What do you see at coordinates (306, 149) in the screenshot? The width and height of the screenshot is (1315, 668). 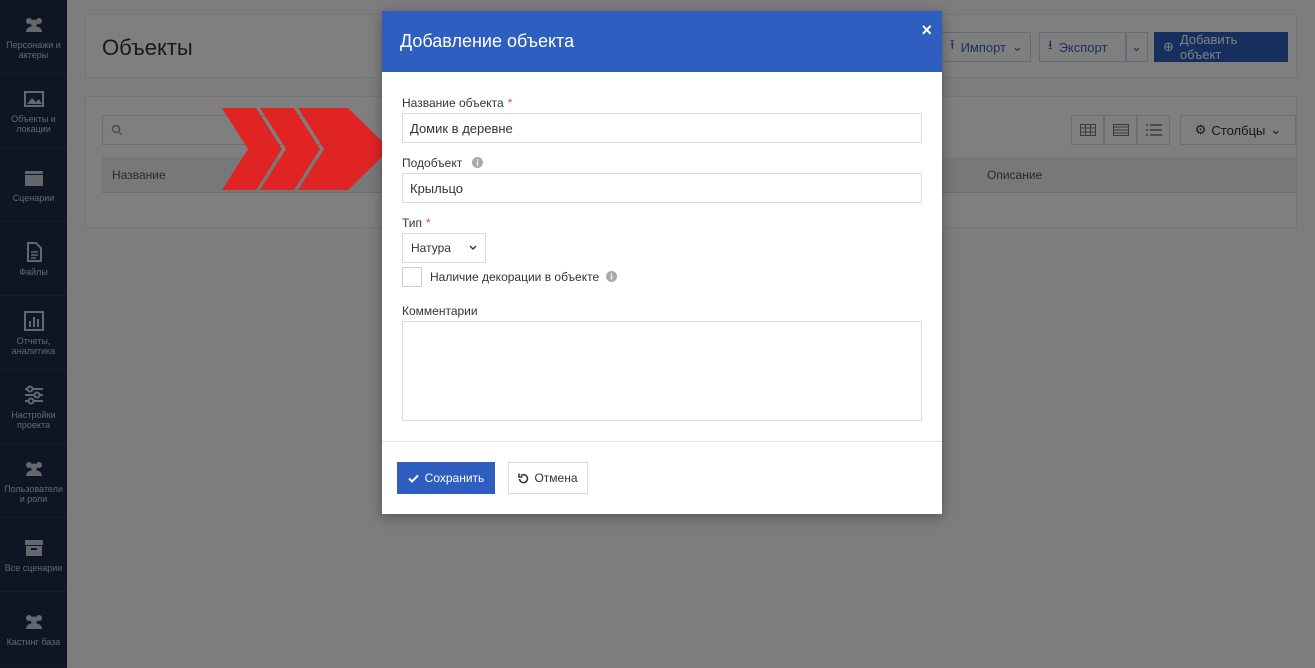 I see `red-arrows-annotation` at bounding box center [306, 149].